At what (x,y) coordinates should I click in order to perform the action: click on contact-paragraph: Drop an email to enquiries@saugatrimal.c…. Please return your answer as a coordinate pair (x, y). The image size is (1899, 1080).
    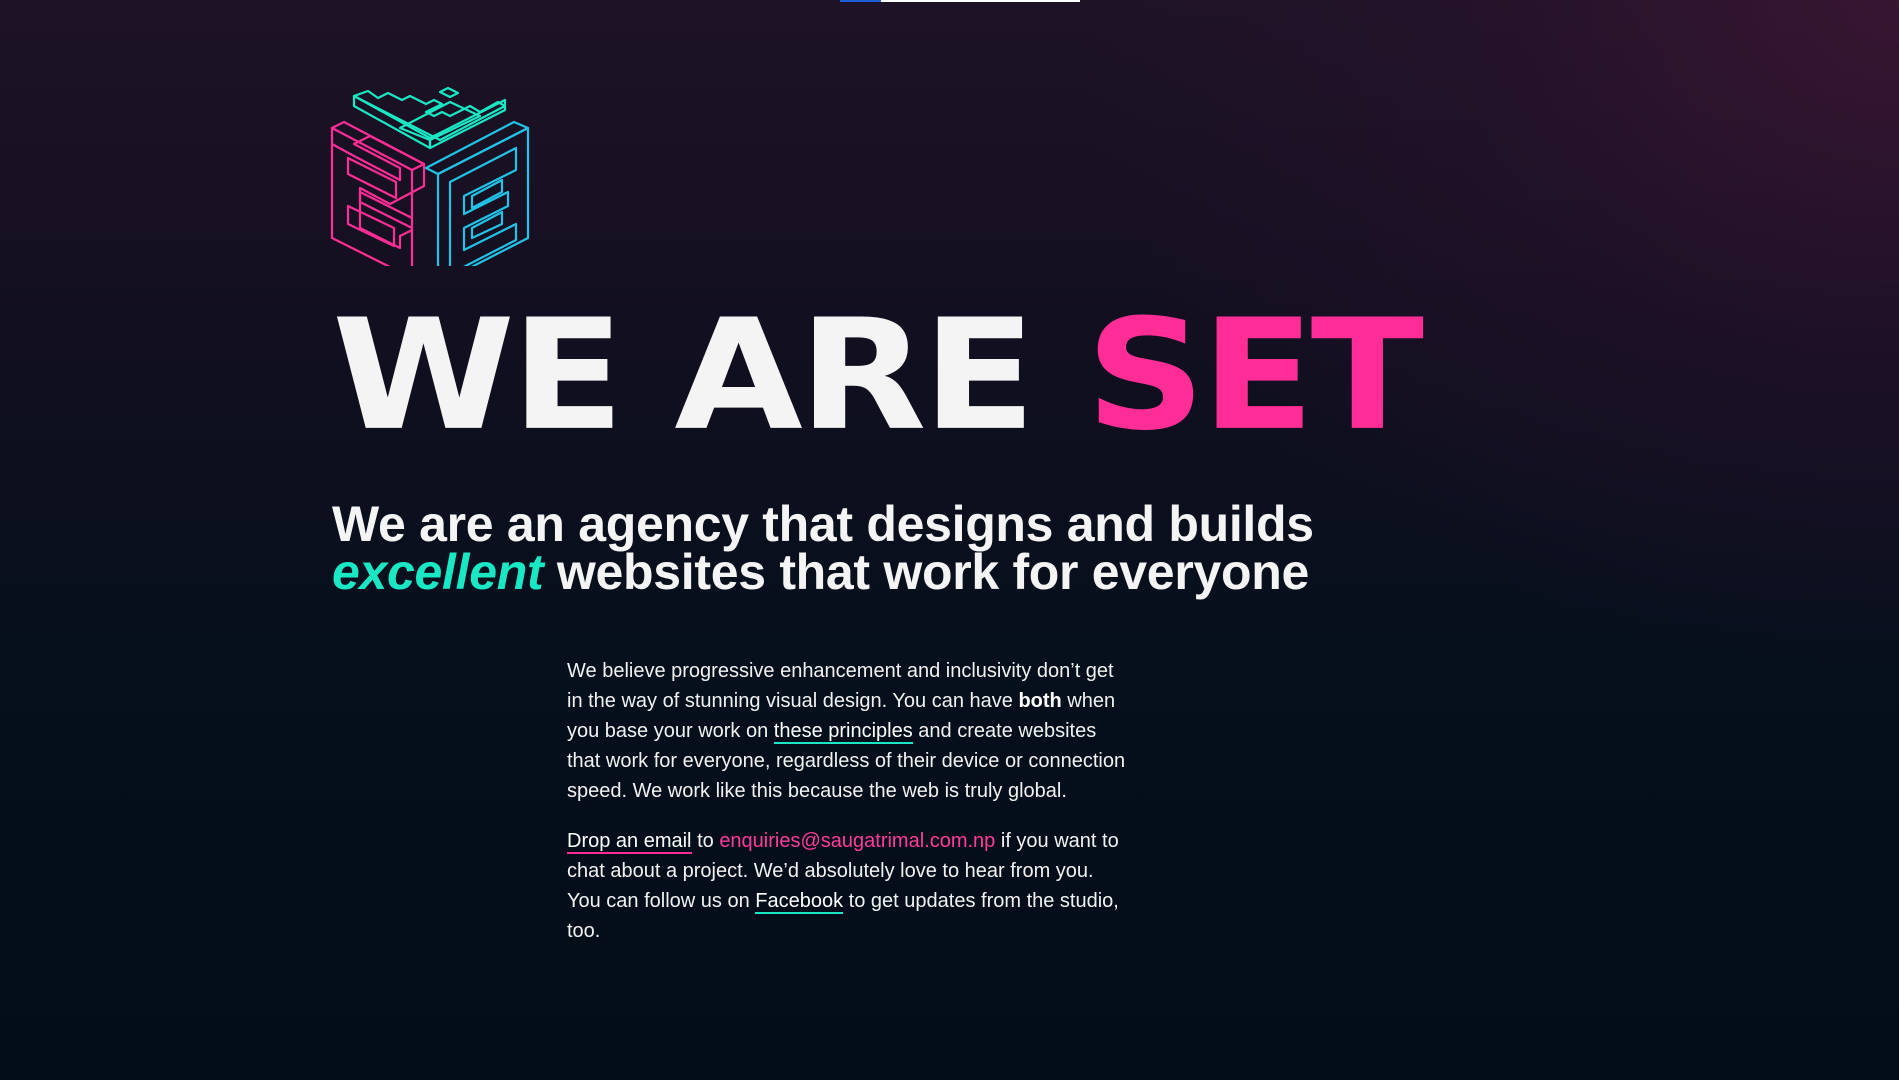
    Looking at the image, I should click on (847, 886).